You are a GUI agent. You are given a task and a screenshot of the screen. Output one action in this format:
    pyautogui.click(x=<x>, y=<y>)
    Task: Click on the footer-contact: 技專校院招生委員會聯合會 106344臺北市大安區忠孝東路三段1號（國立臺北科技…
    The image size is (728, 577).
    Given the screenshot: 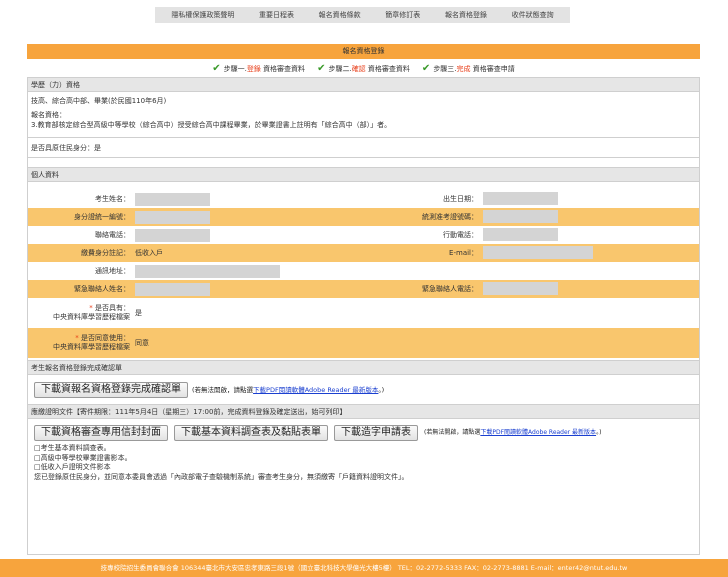 What is the action you would take?
    pyautogui.click(x=364, y=568)
    